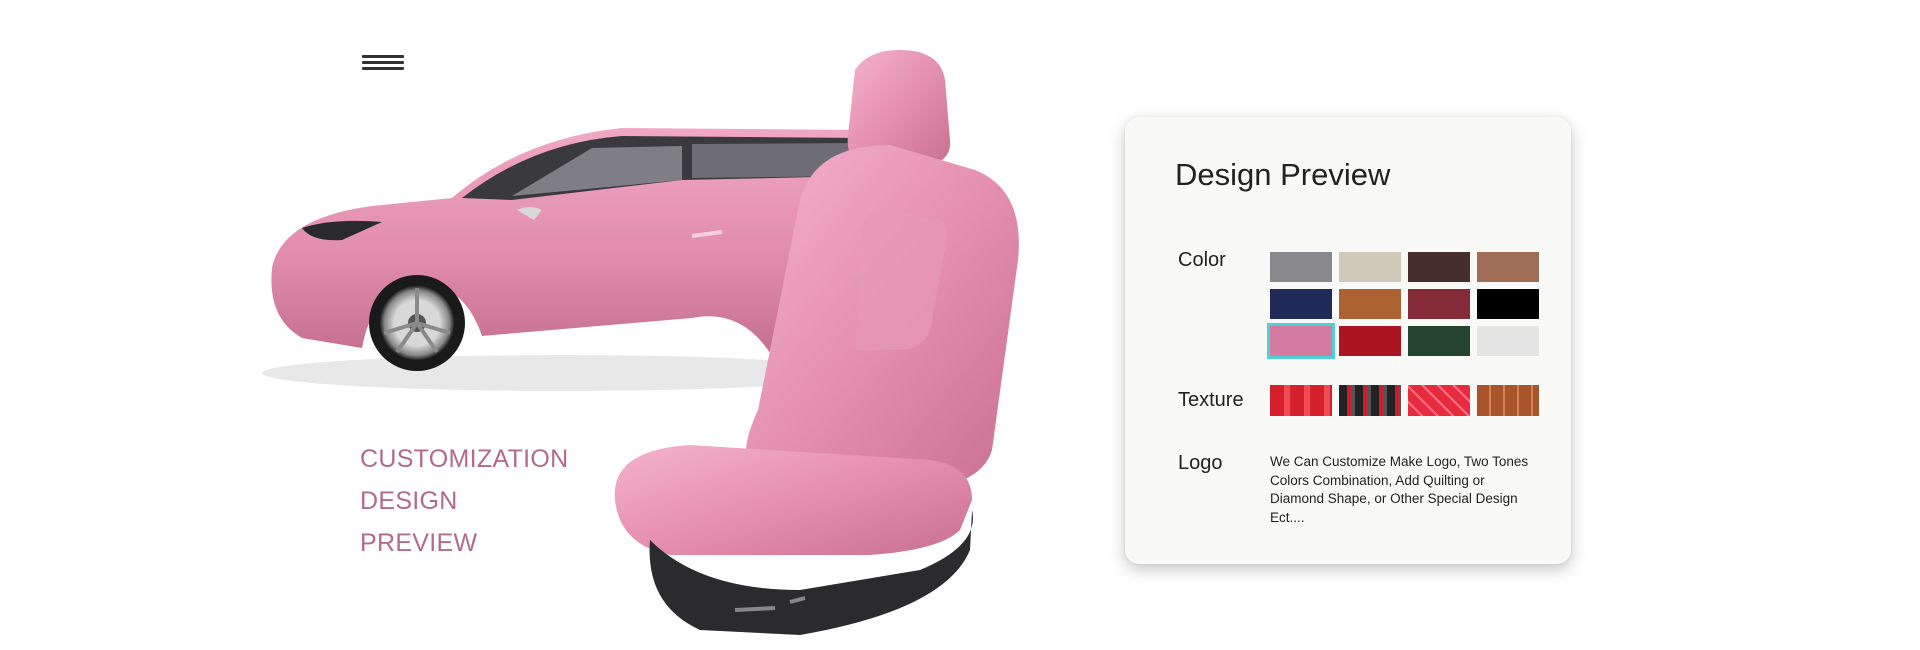 This screenshot has width=1920, height=650. What do you see at coordinates (1508, 400) in the screenshot?
I see `brown-stitched-texture` at bounding box center [1508, 400].